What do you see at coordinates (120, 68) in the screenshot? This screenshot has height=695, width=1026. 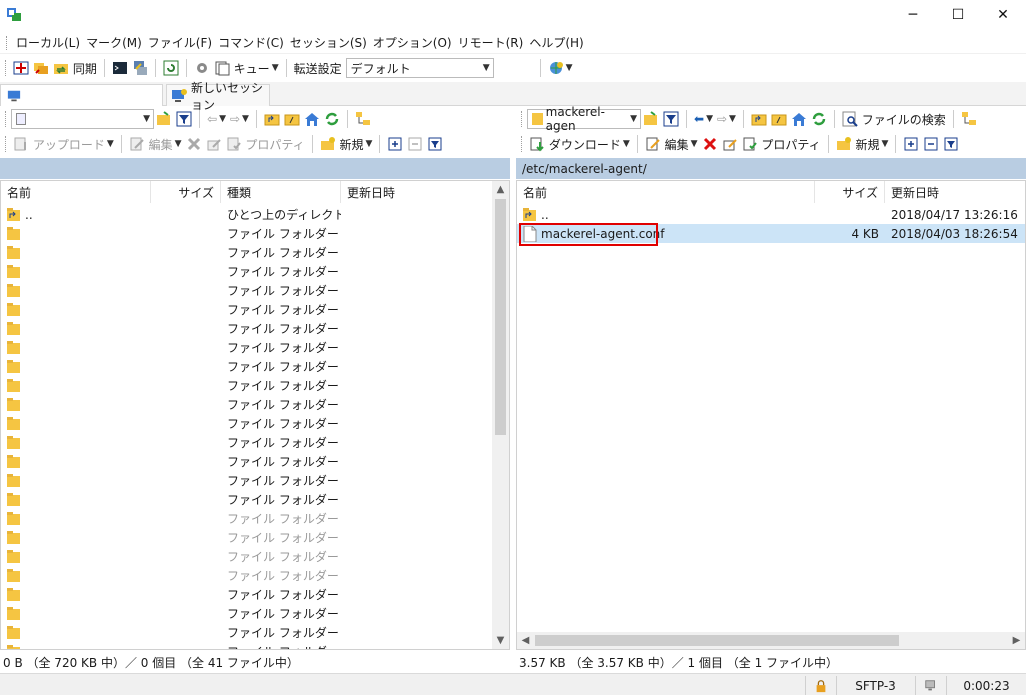 I see `open-terminal-button` at bounding box center [120, 68].